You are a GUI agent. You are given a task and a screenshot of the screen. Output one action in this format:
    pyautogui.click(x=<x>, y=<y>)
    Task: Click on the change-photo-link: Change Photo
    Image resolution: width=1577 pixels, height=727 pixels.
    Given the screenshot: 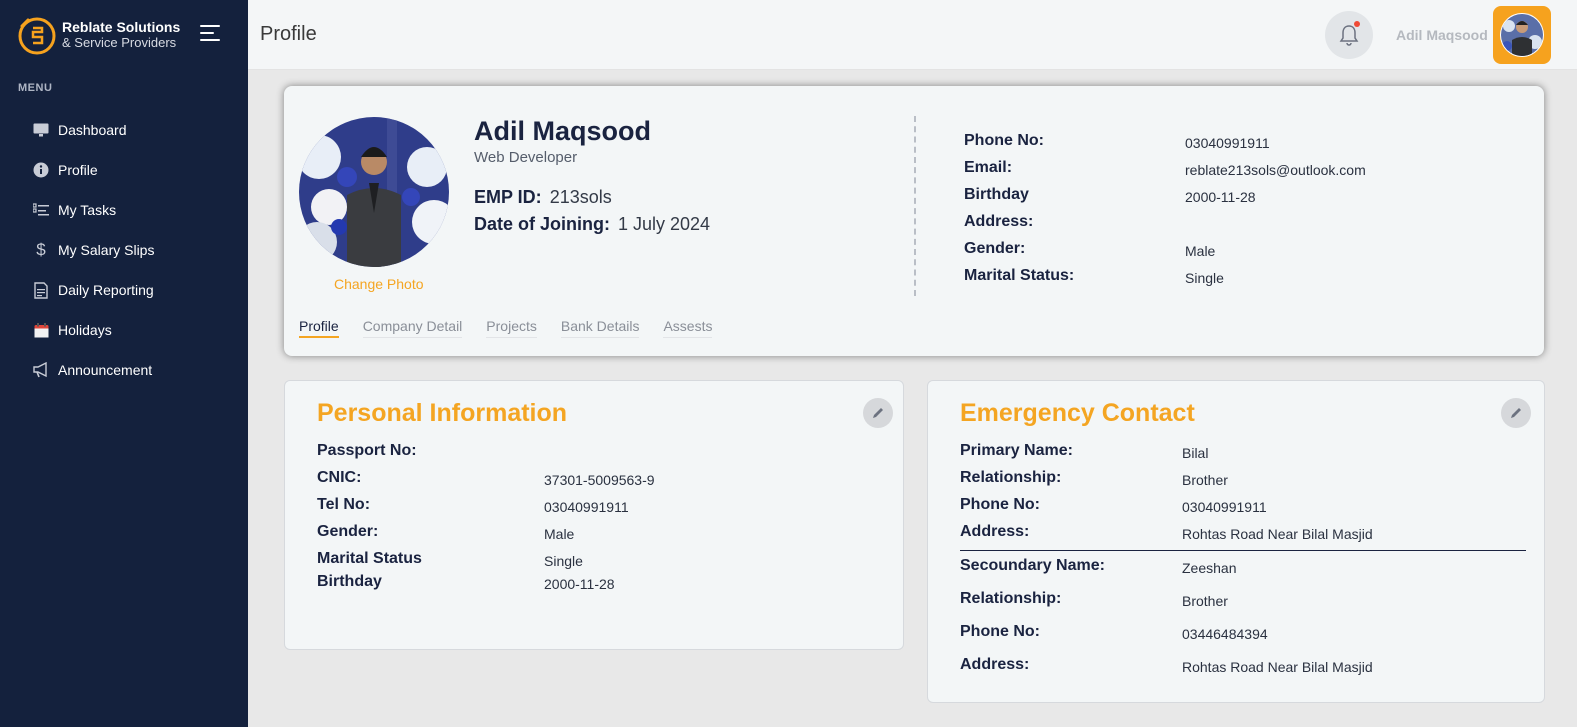 What is the action you would take?
    pyautogui.click(x=379, y=284)
    